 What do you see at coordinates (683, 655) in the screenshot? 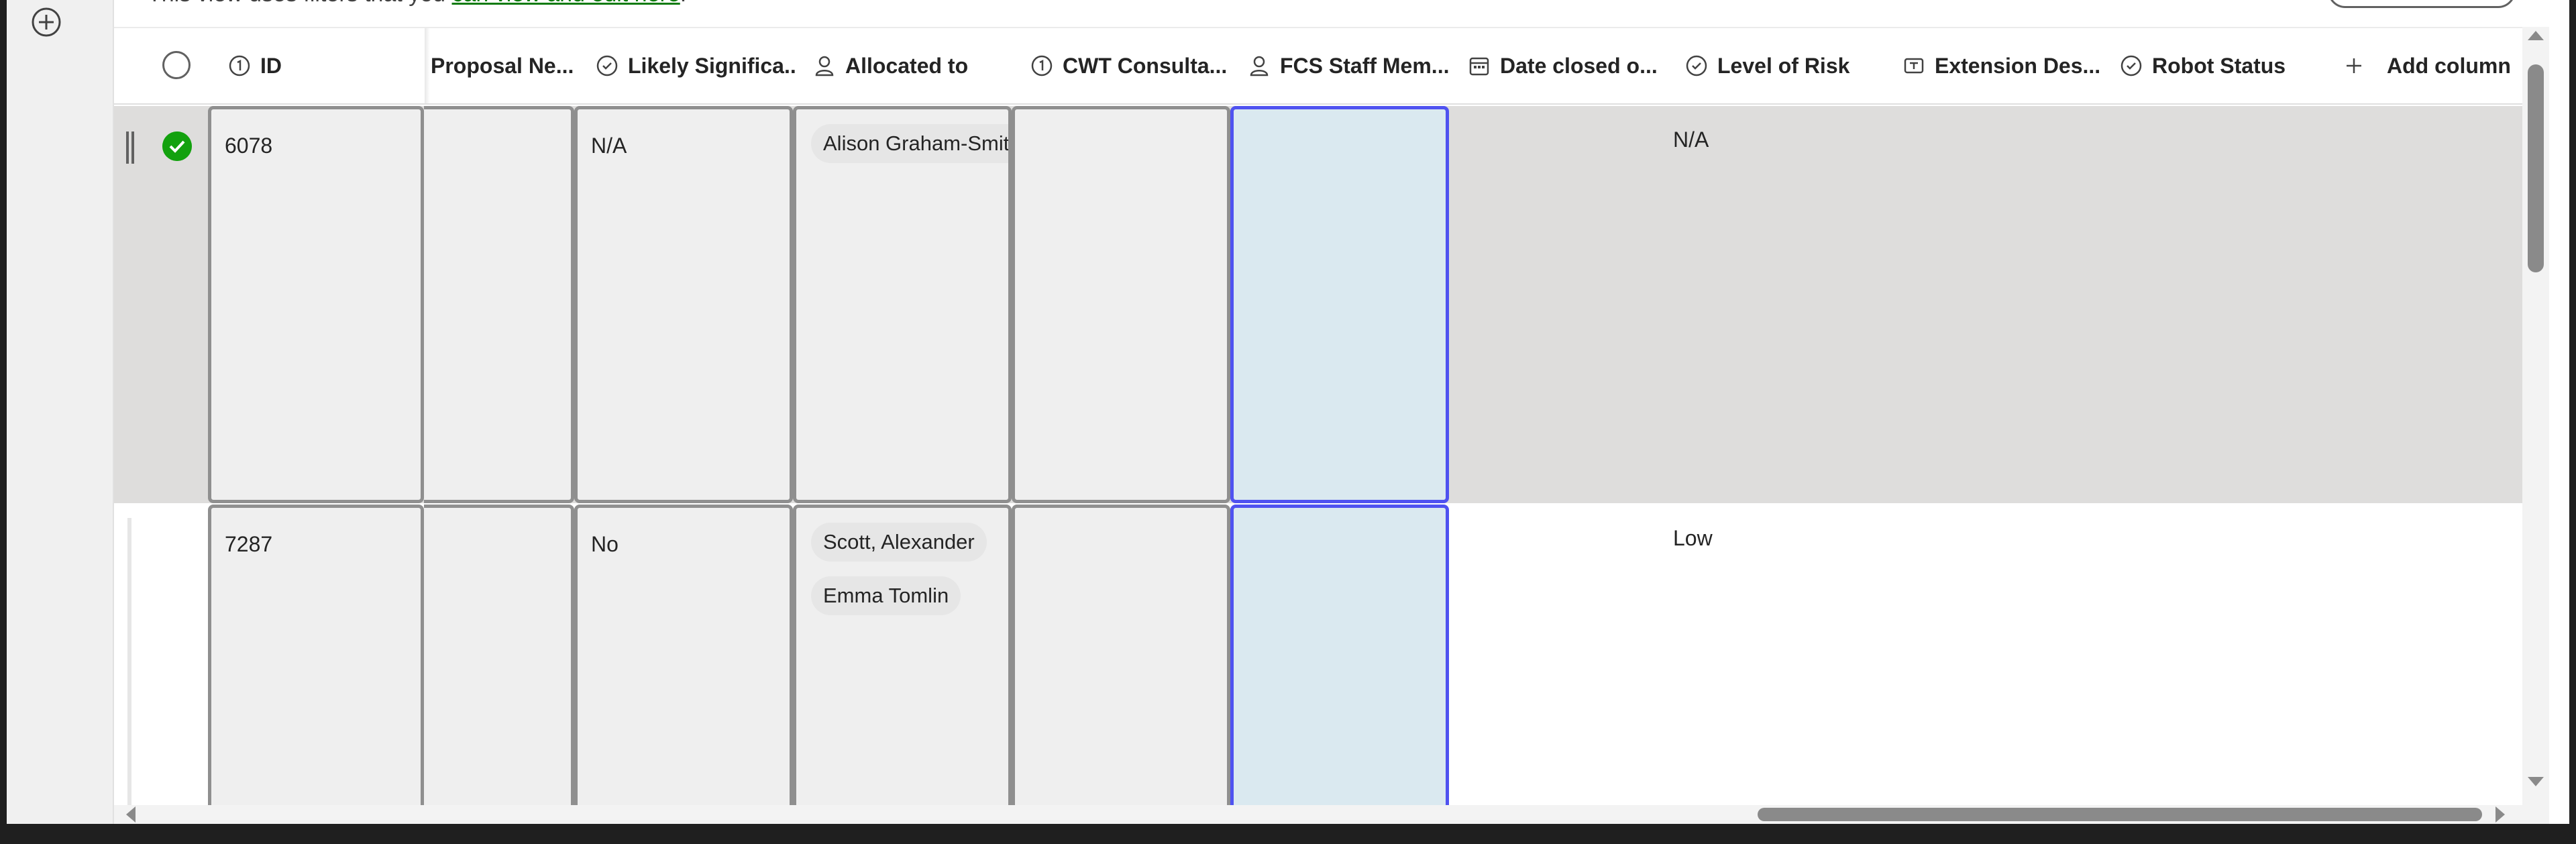
I see `cell-likely-significant: No` at bounding box center [683, 655].